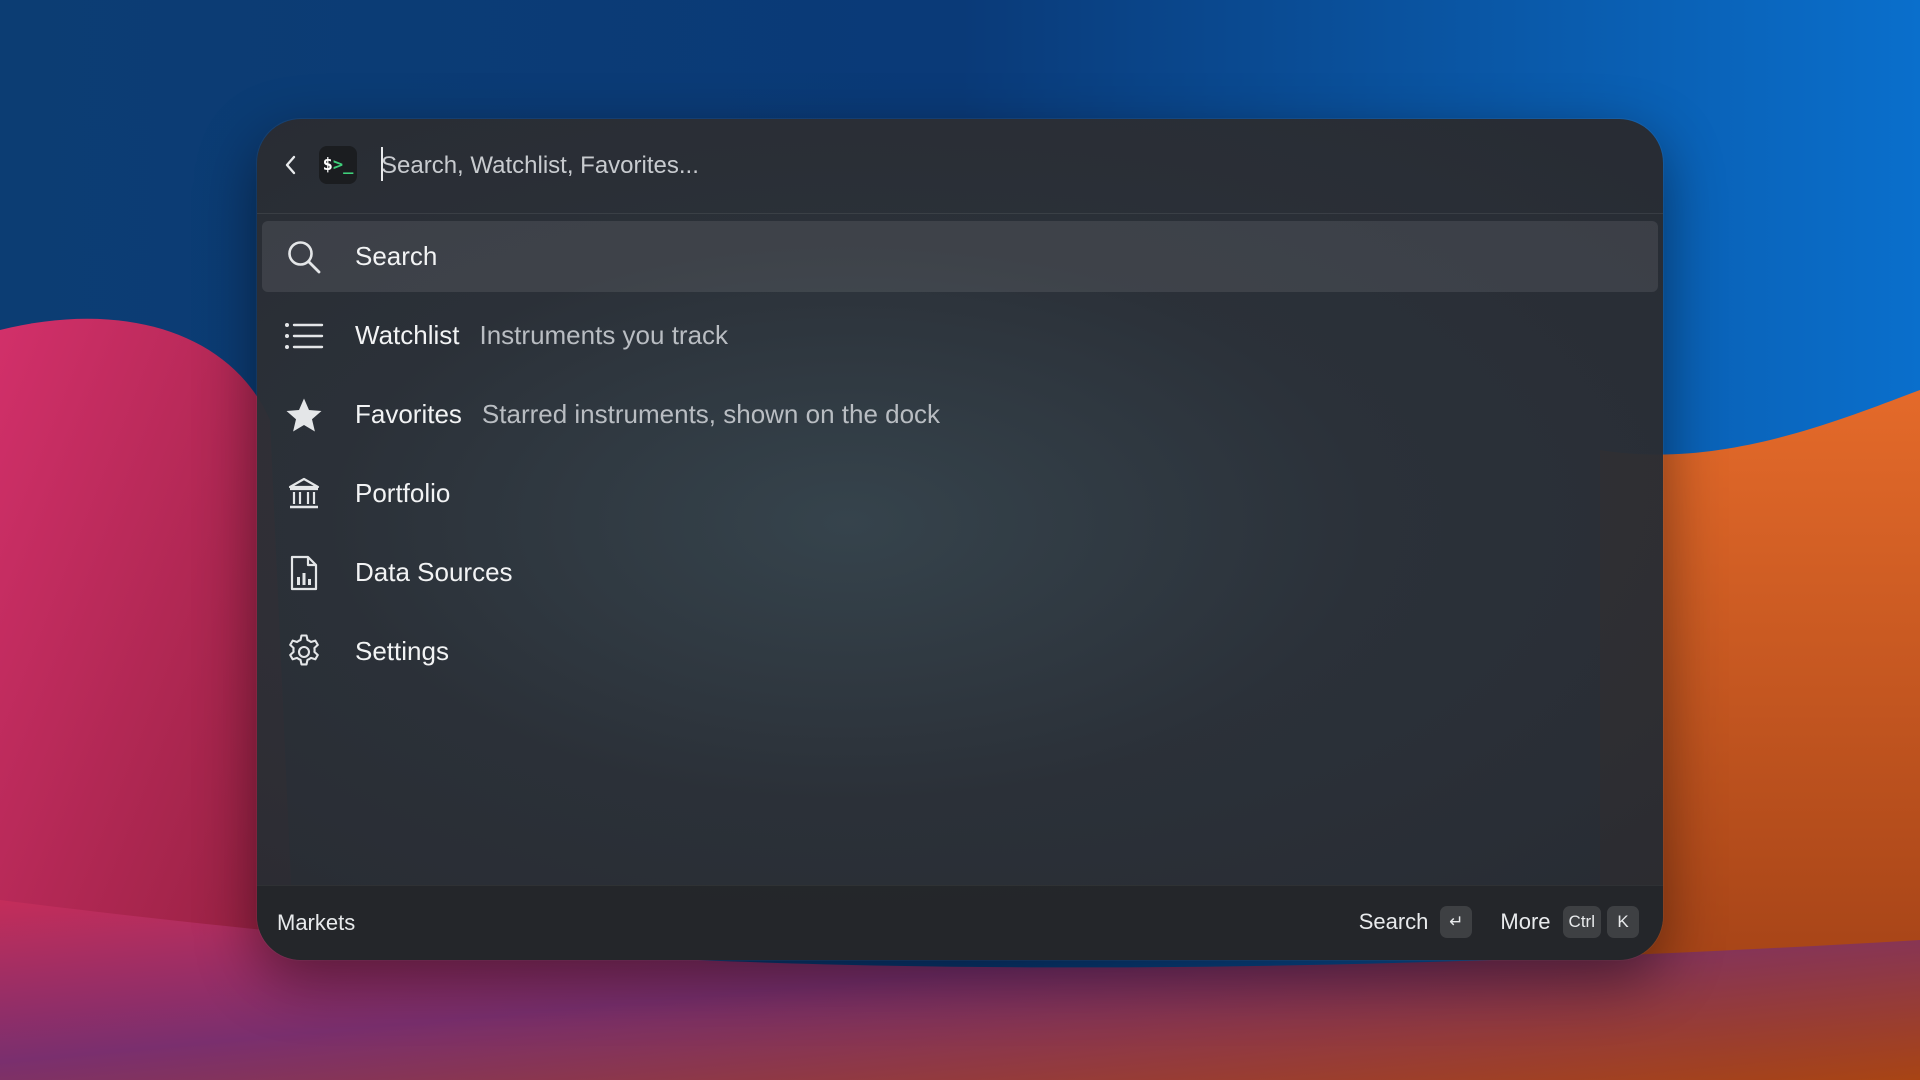  What do you see at coordinates (960, 335) in the screenshot?
I see `list-item-watchlist: Watchlist Instruments you track` at bounding box center [960, 335].